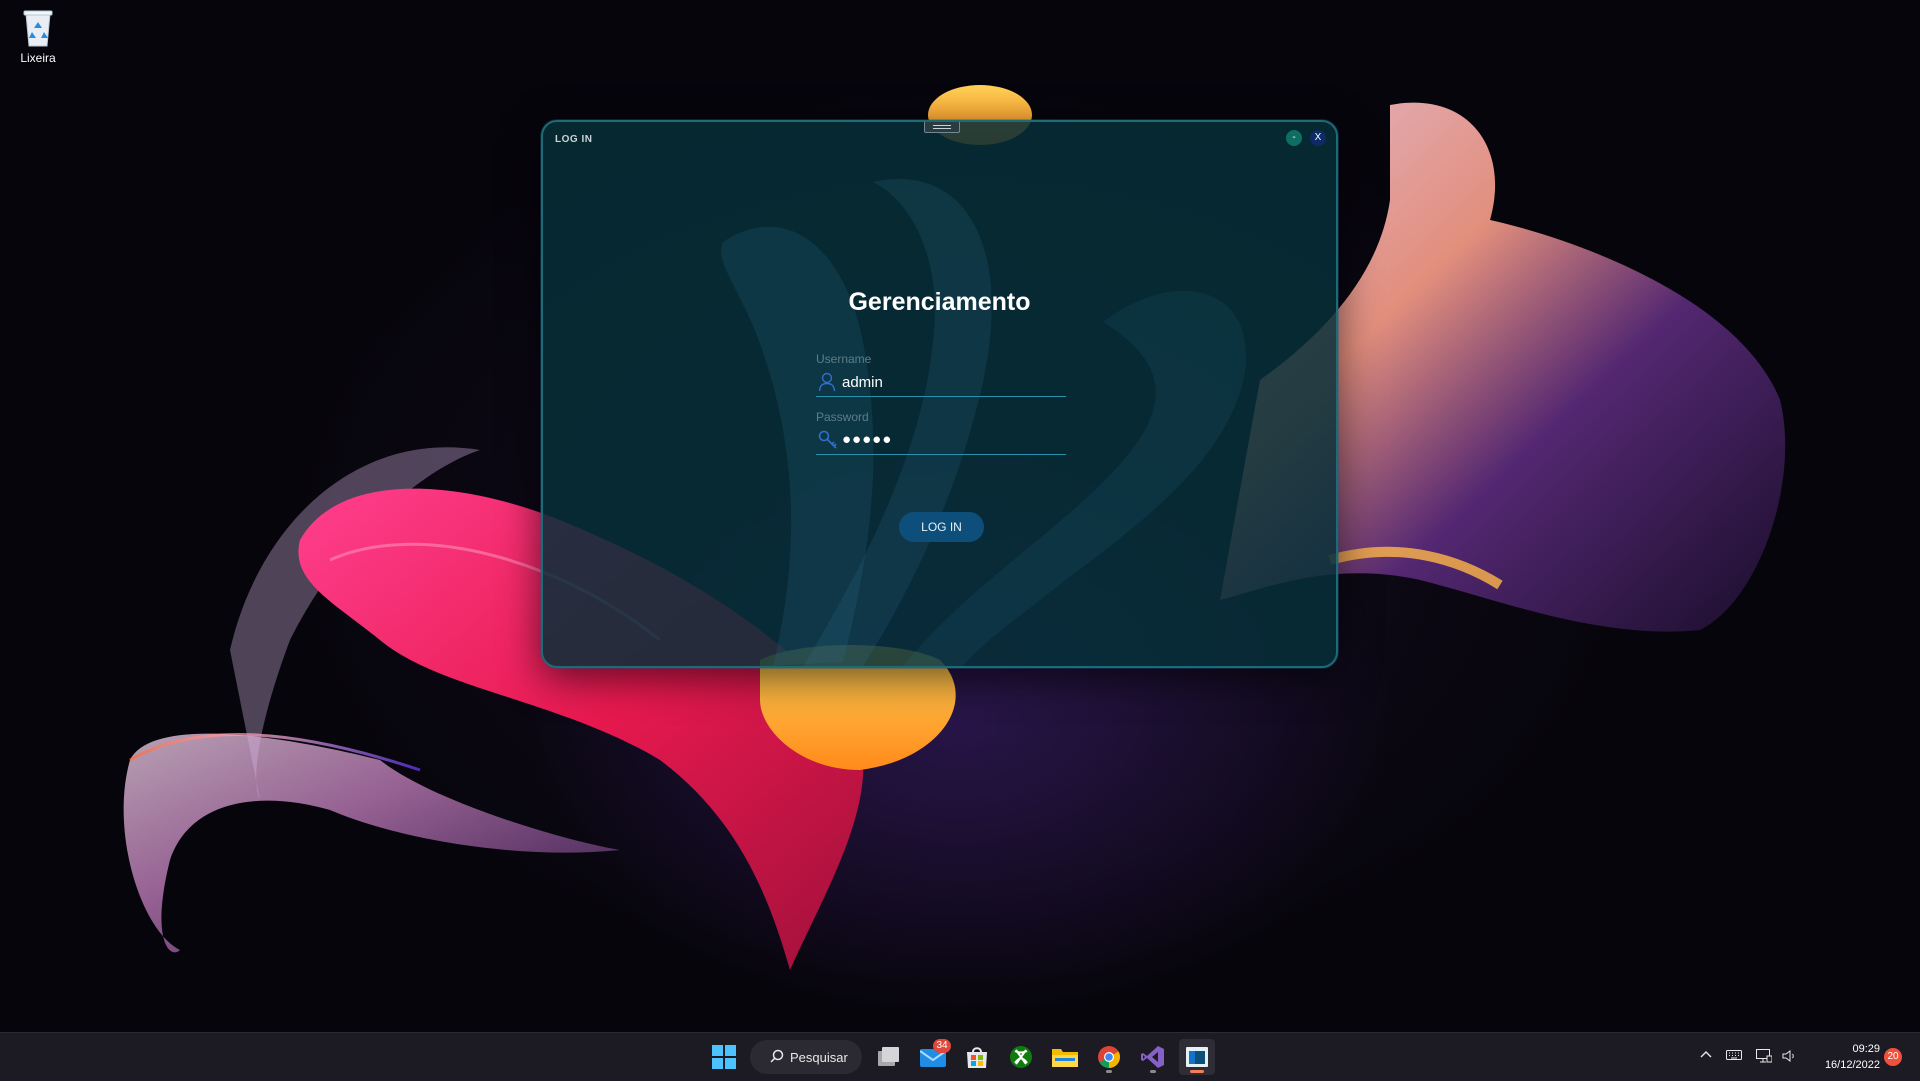 The height and width of the screenshot is (1081, 1920). I want to click on visual-studio-button, so click(1153, 1057).